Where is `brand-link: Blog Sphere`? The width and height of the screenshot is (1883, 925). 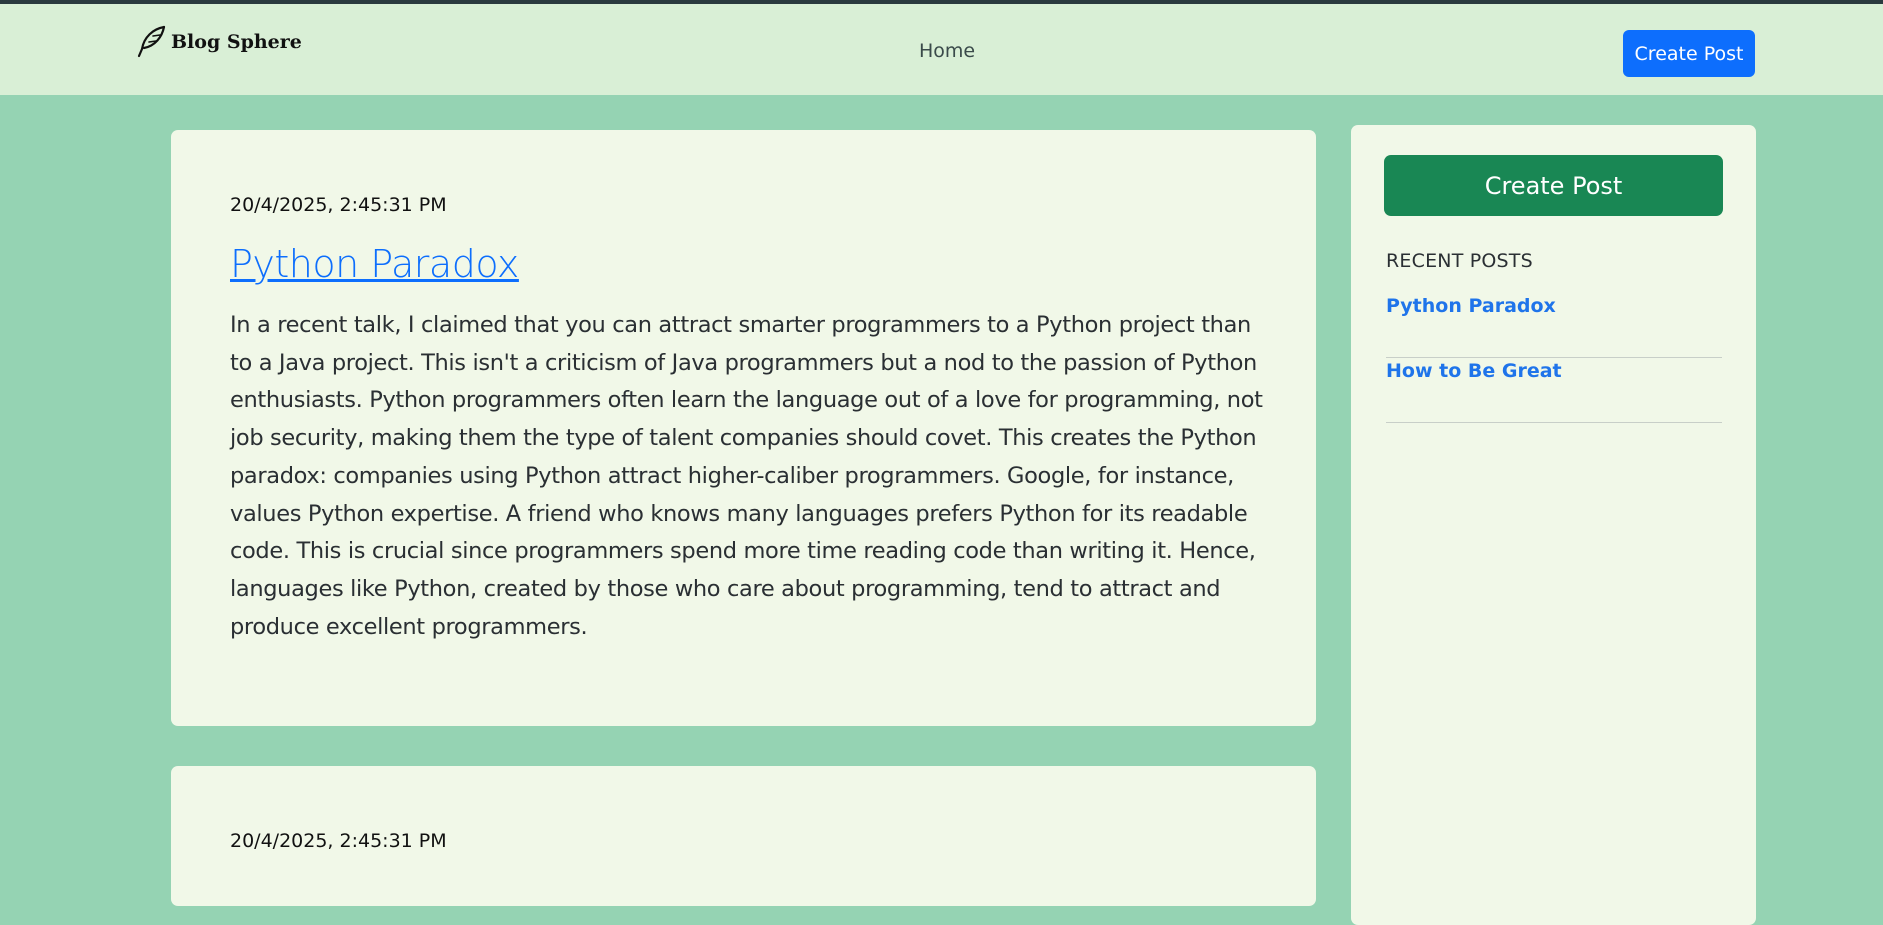 brand-link: Blog Sphere is located at coordinates (218, 42).